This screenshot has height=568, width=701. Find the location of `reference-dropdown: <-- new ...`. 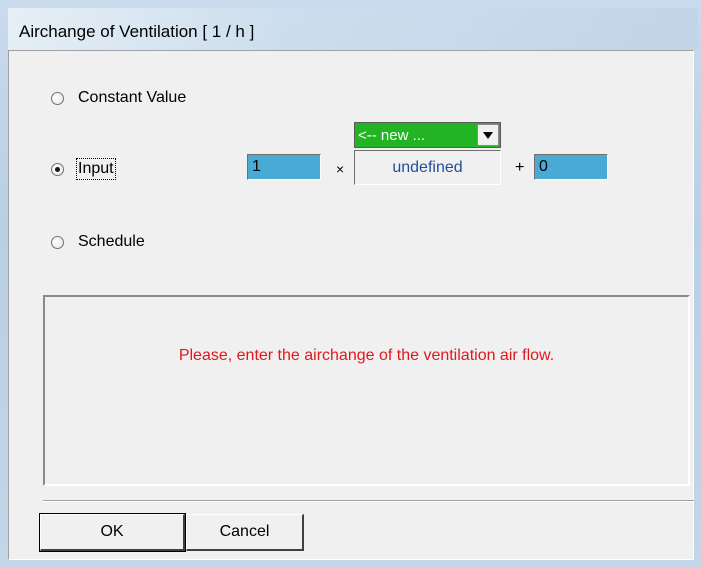

reference-dropdown: <-- new ... is located at coordinates (427, 135).